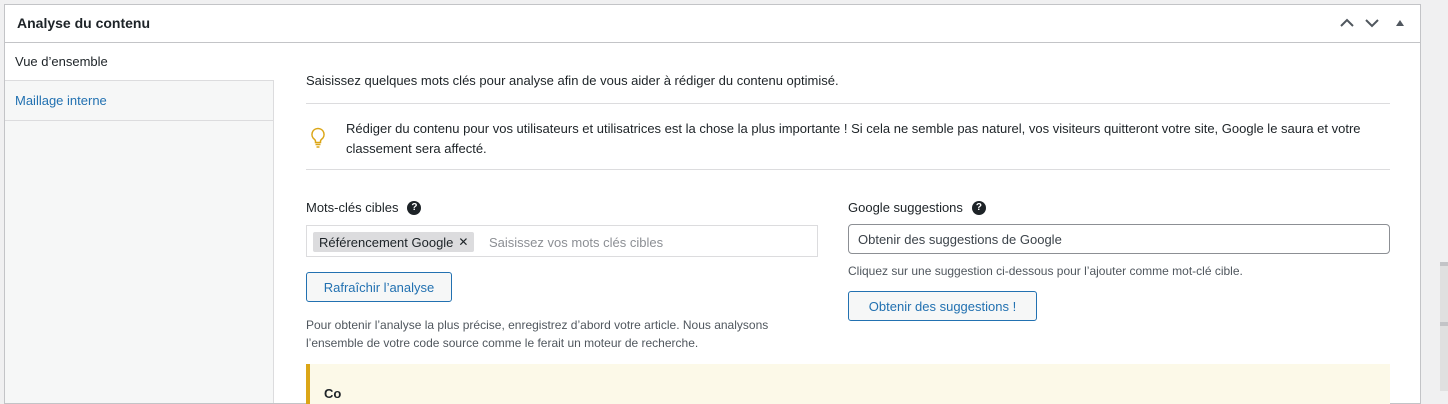 The height and width of the screenshot is (404, 1448). I want to click on google-suggestions-label: Google suggestions ?, so click(917, 207).